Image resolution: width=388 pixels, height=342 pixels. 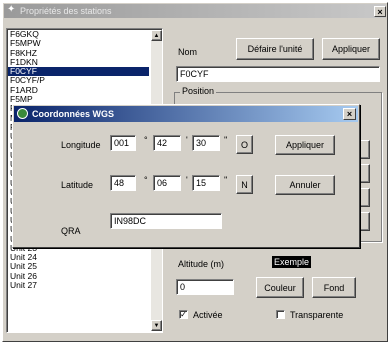 I want to click on longitude-label: Longitude, so click(x=81, y=145).